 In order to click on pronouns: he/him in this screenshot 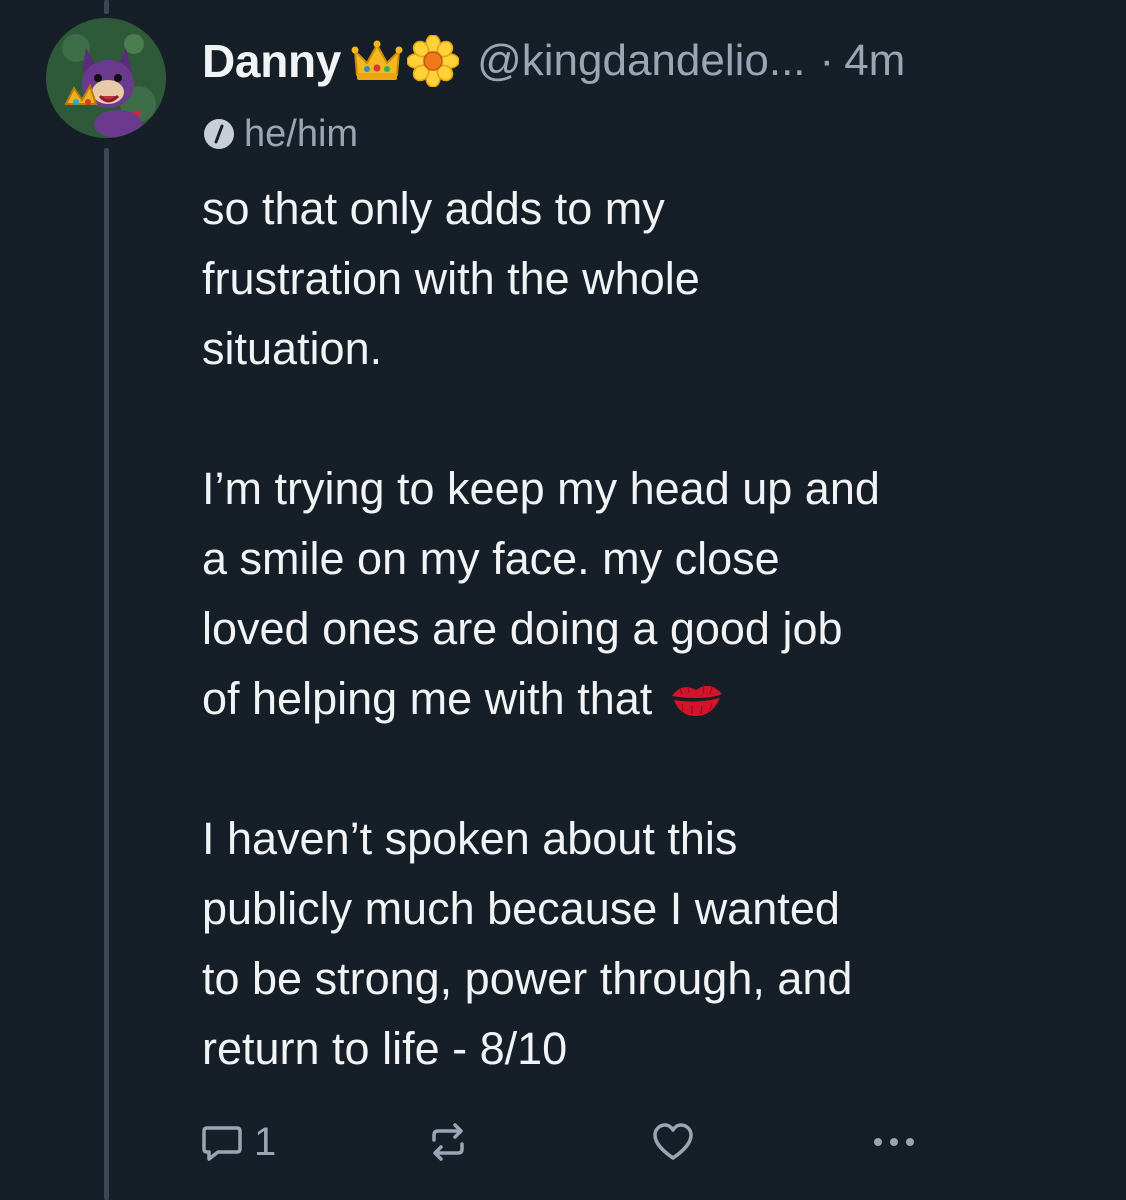, I will do `click(280, 134)`.